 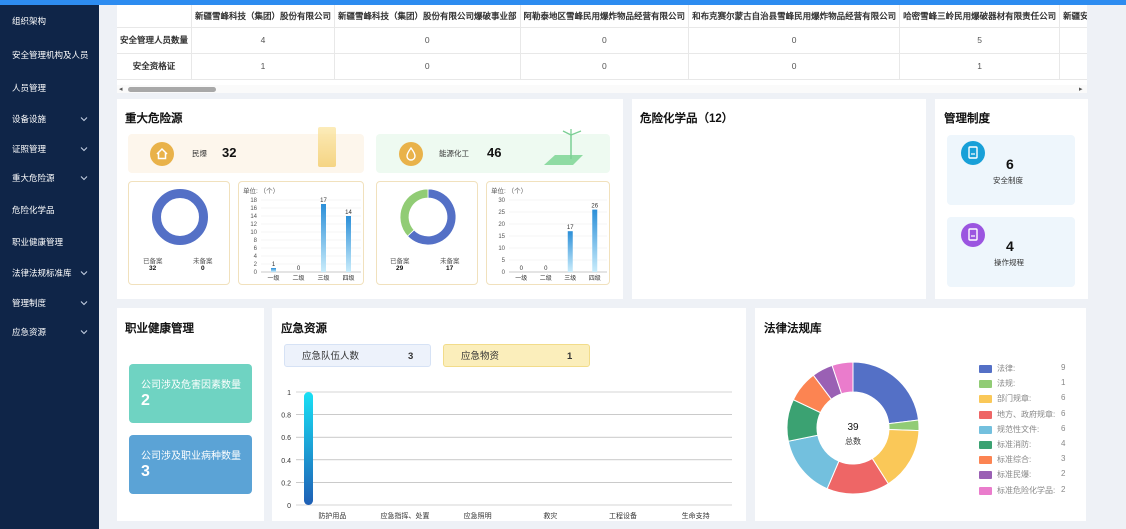 I want to click on sidebar-item: 管理制度, so click(x=54, y=303).